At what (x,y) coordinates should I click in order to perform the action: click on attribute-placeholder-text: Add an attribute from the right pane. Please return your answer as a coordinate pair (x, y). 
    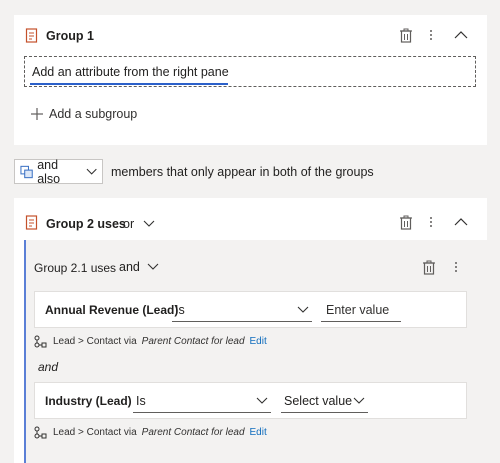
    Looking at the image, I should click on (130, 71).